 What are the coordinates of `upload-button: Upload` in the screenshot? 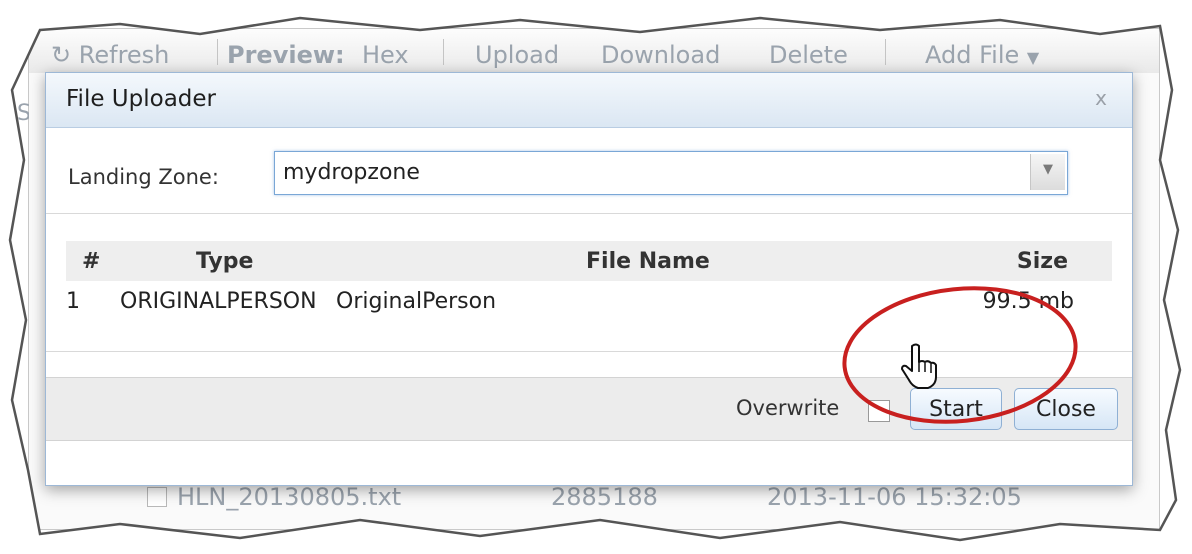 It's located at (517, 55).